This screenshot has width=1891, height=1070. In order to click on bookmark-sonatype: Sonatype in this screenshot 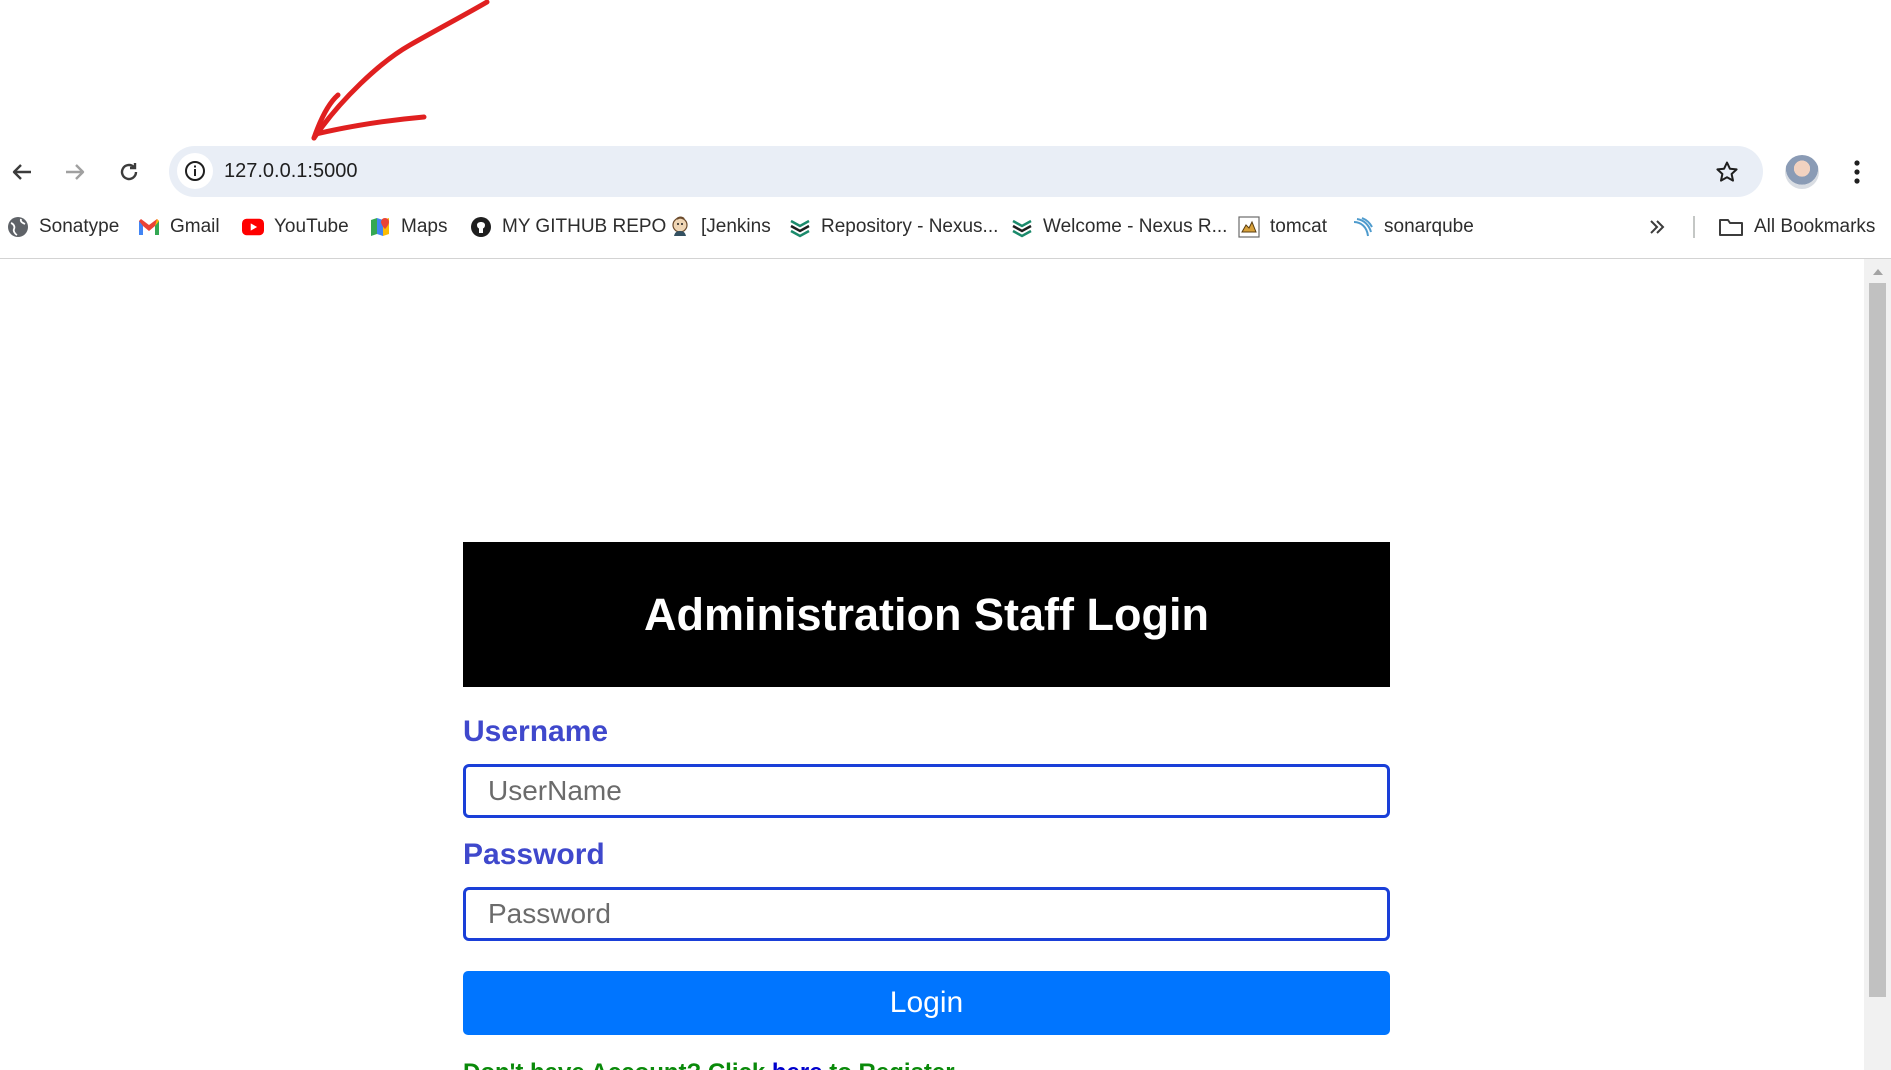, I will do `click(63, 227)`.